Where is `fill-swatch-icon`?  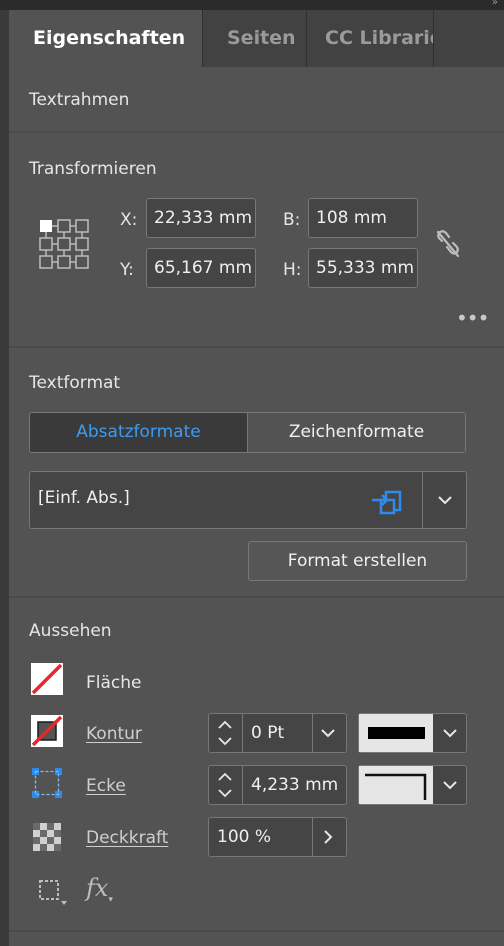 fill-swatch-icon is located at coordinates (47, 679).